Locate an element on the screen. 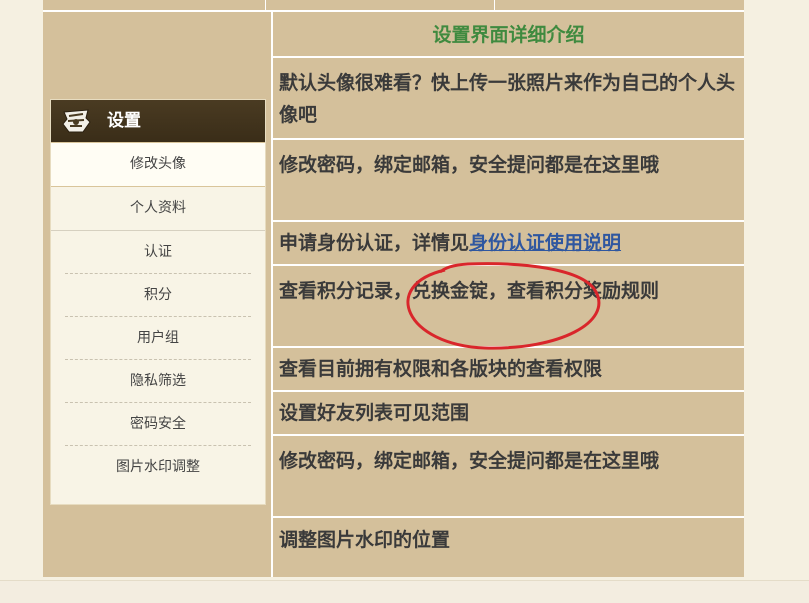  intro-row-verification: 申请身份认证，详情见身份认证使用说明 is located at coordinates (508, 244).